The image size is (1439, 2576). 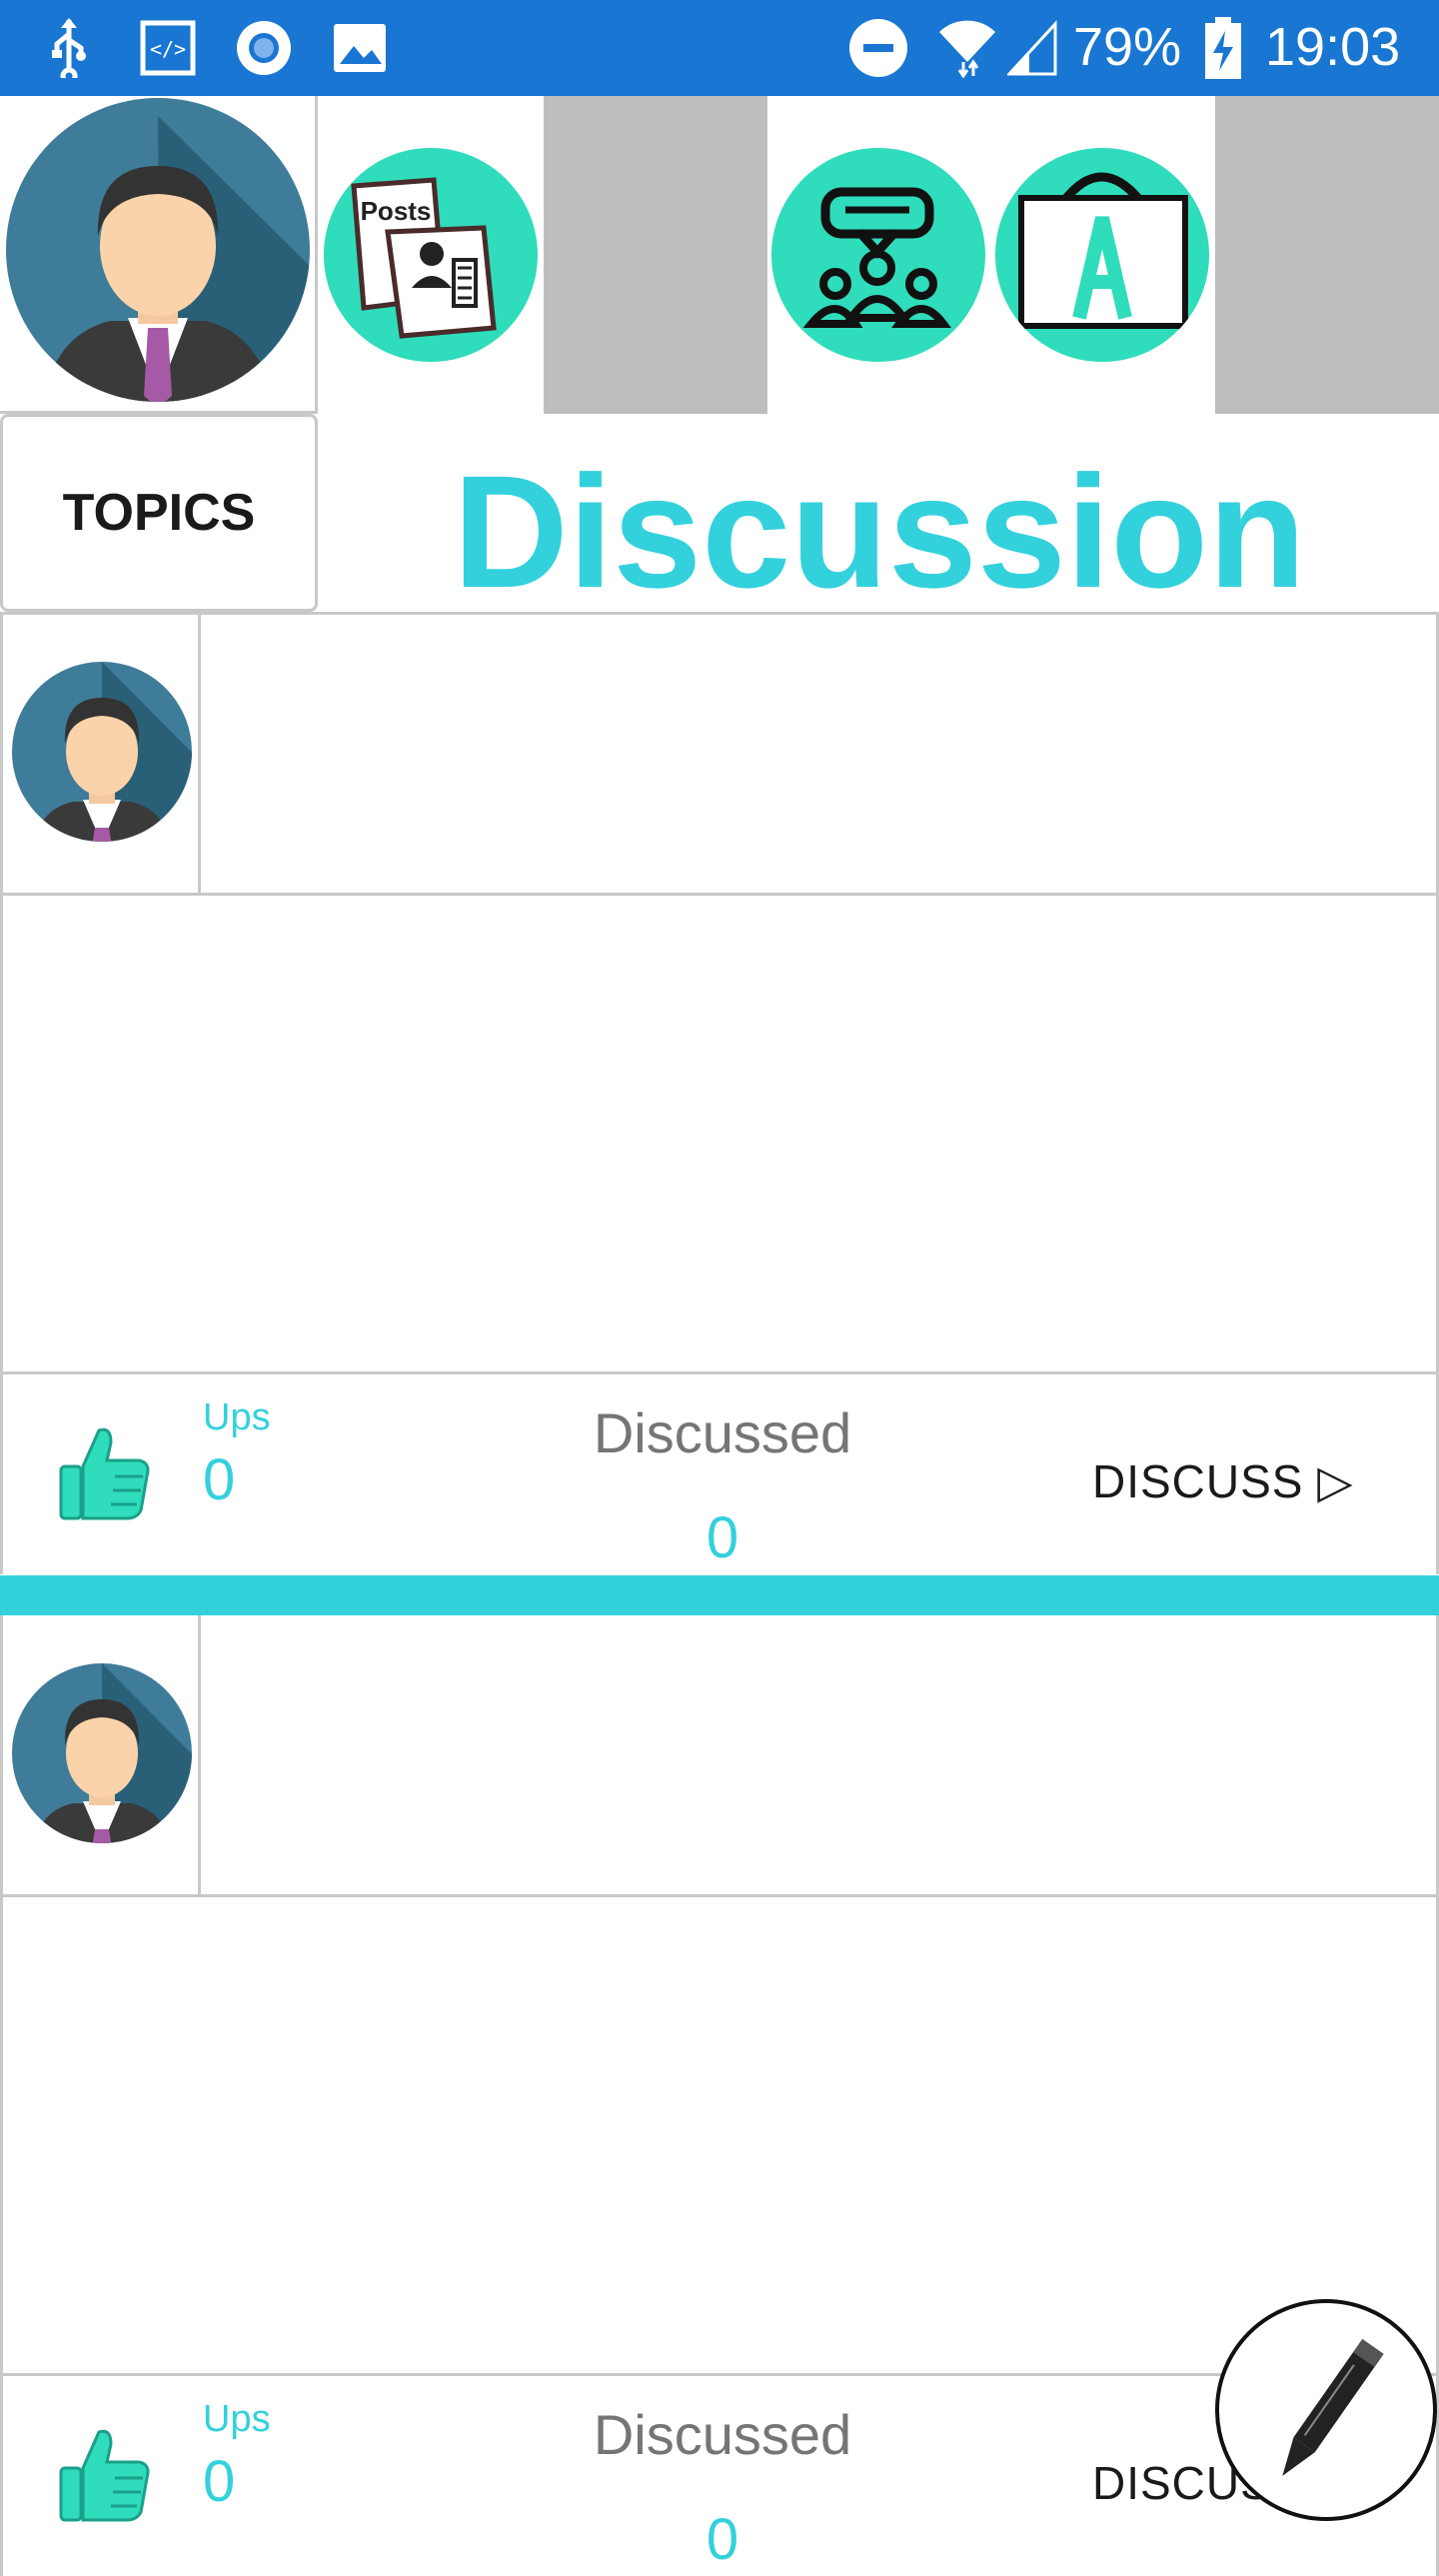 What do you see at coordinates (360, 48) in the screenshot?
I see `image-icon` at bounding box center [360, 48].